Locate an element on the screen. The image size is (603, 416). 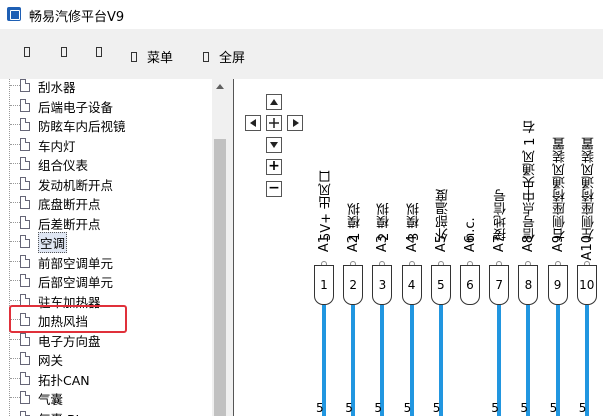
tree-item: 网关 is located at coordinates (106, 359).